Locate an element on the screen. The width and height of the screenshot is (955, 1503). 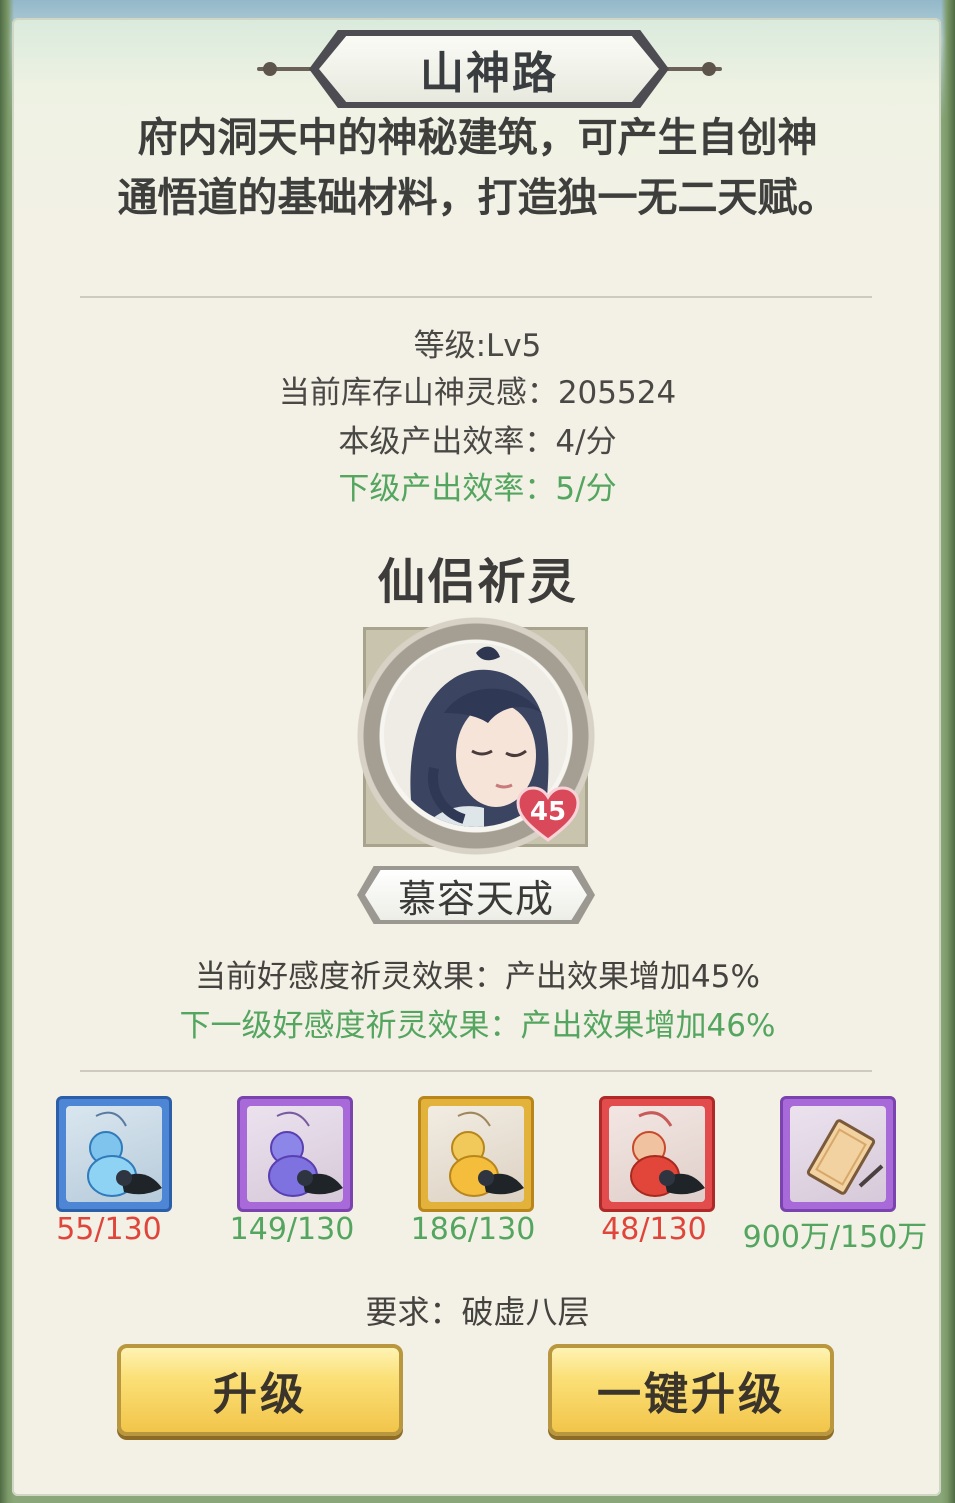
red-gourd-icon is located at coordinates (667, 1154).